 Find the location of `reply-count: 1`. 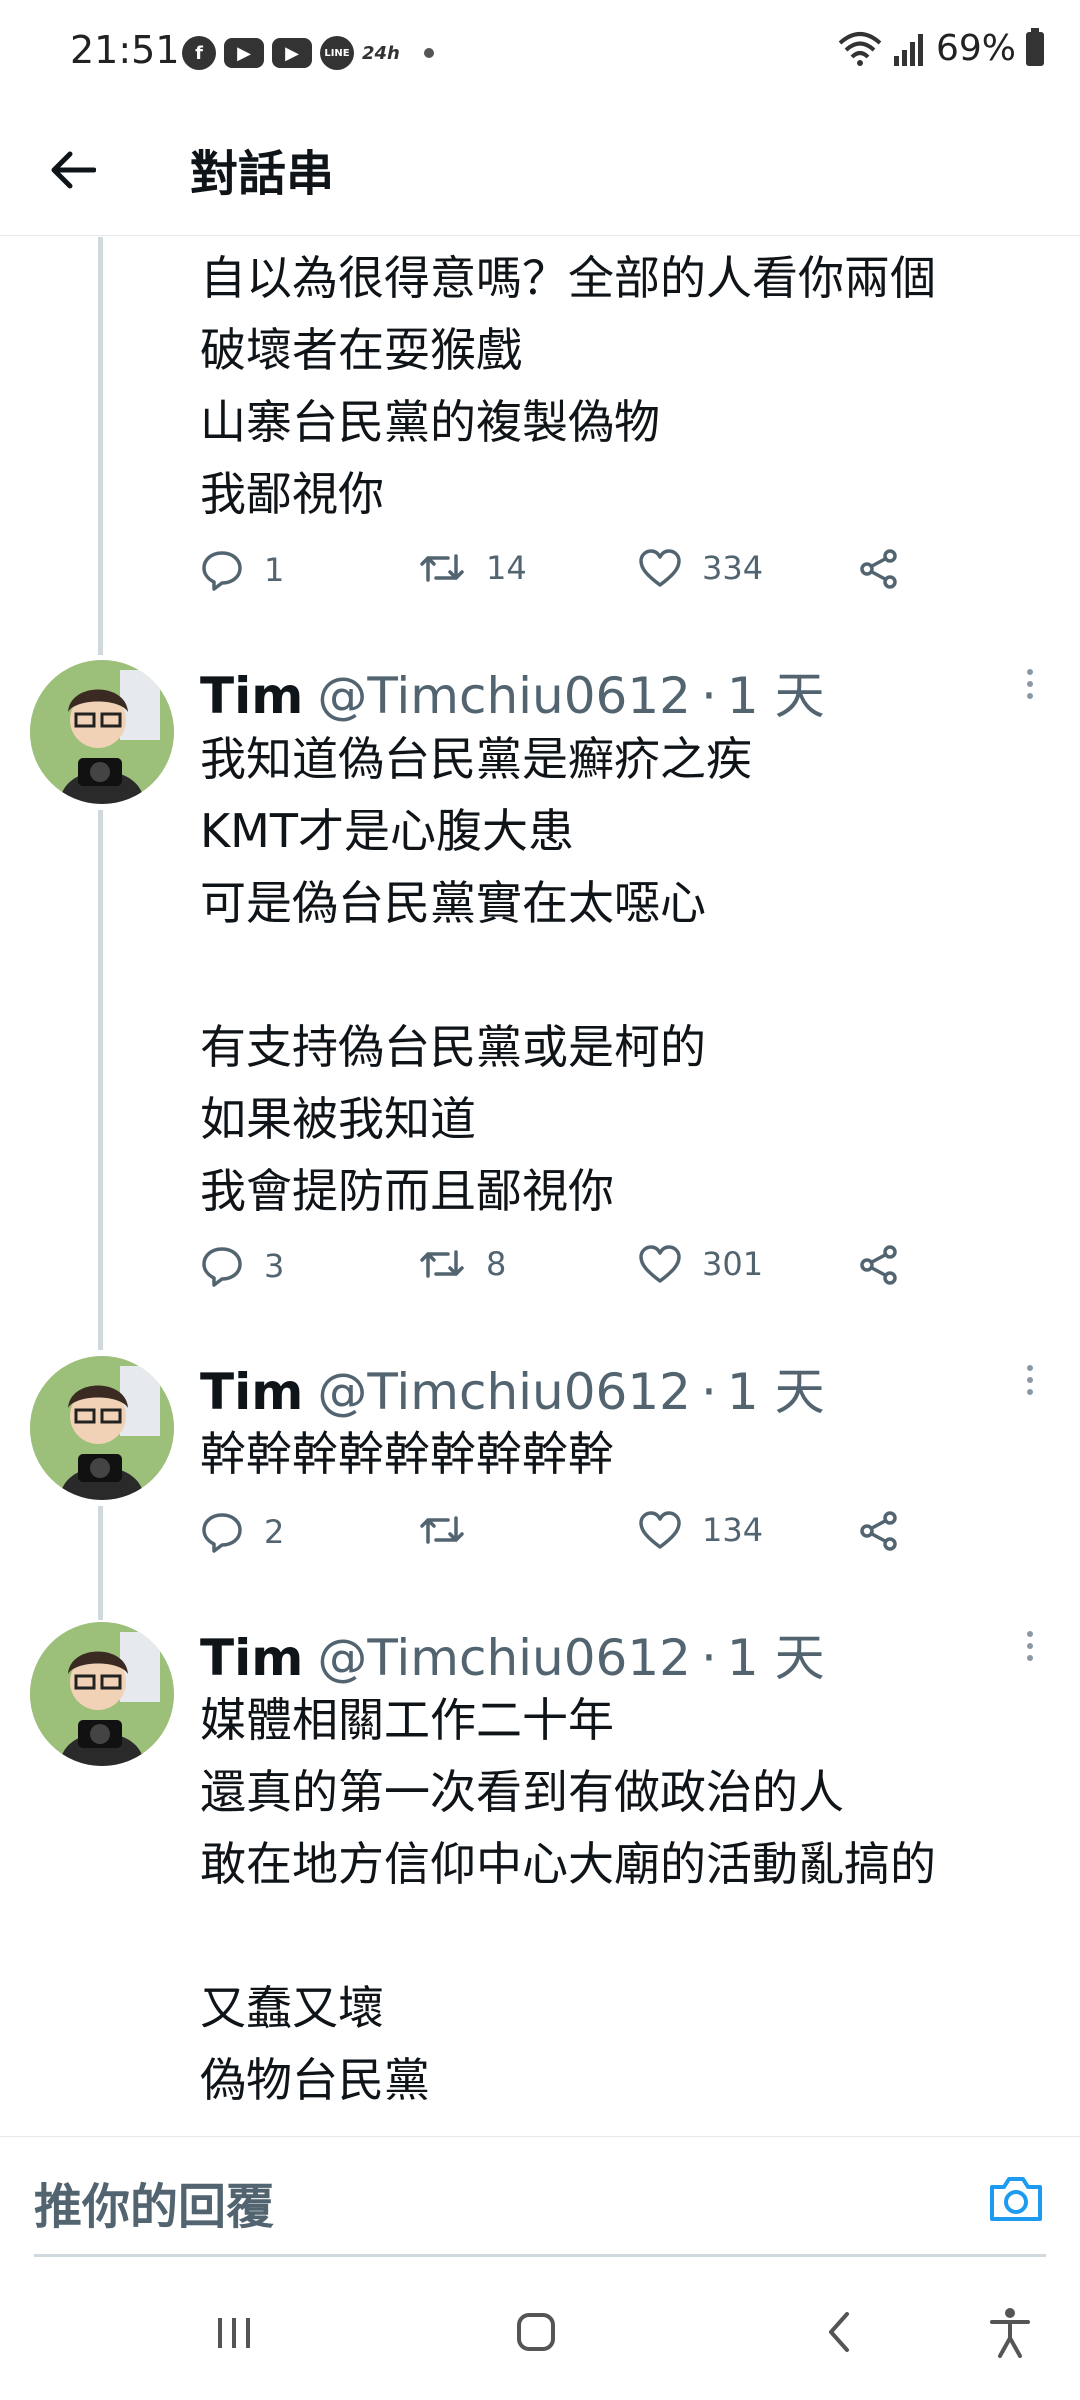

reply-count: 1 is located at coordinates (274, 570).